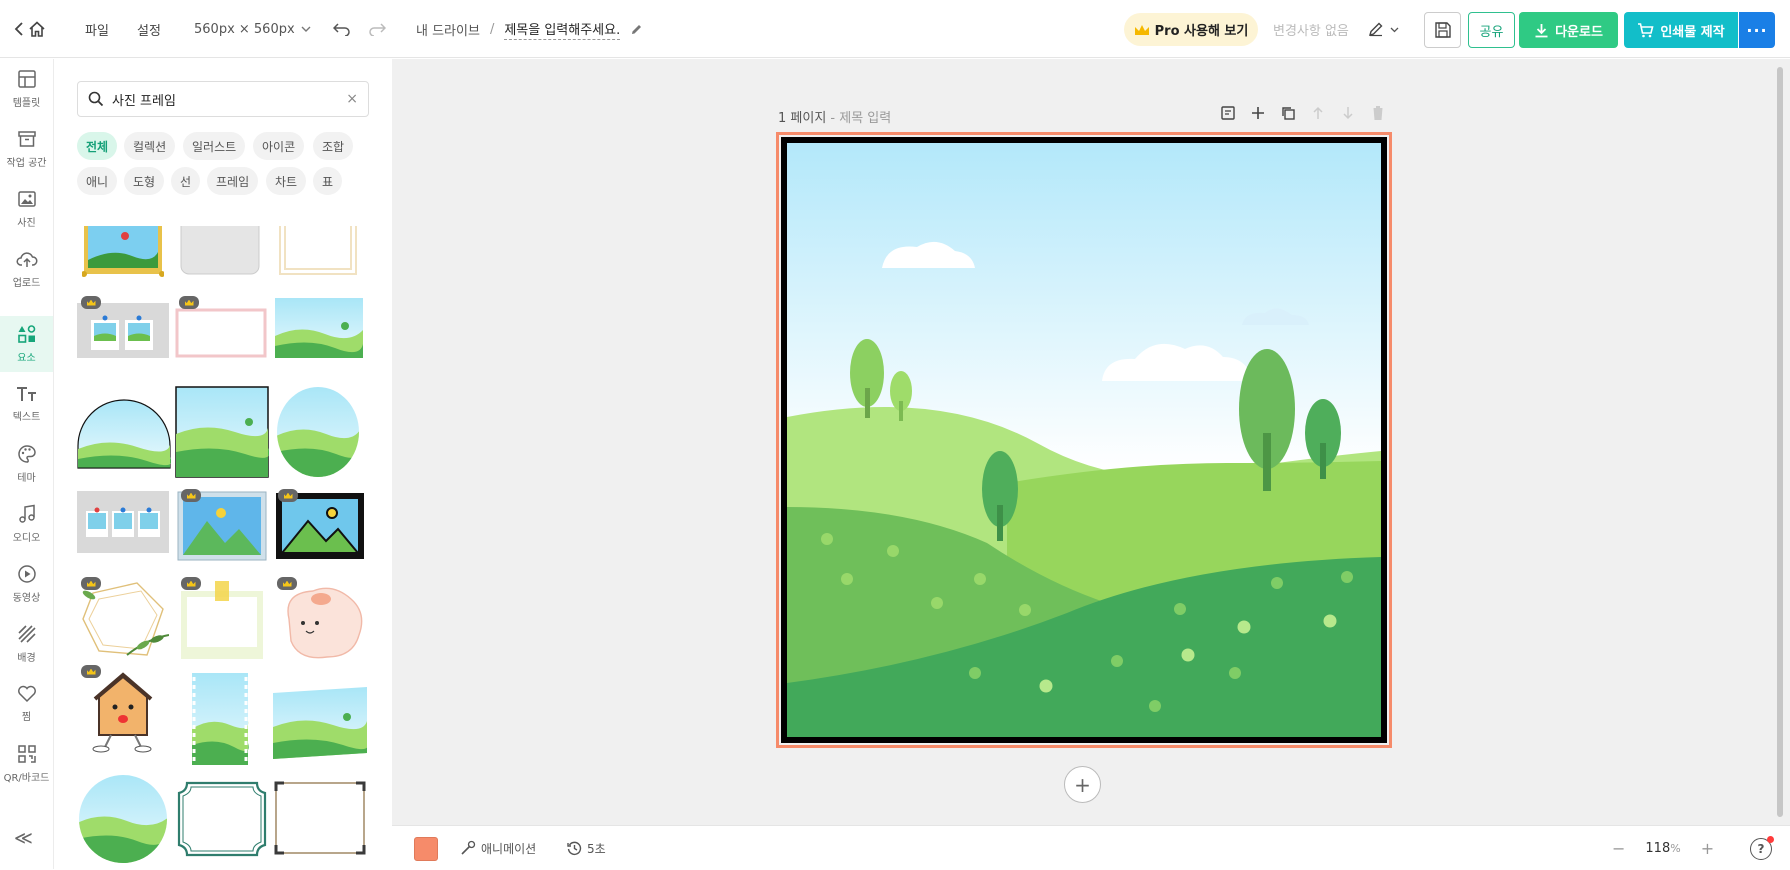  I want to click on left-navigation-rail: 템플릿 작업 공간 사진 업로드 요소 텍스트 테마 오디오 동영상 배경 찜, so click(27, 464).